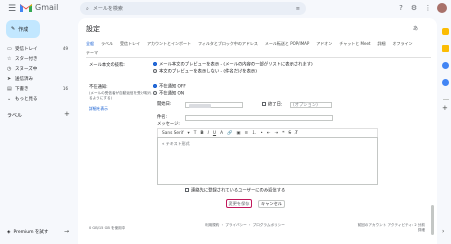 The height and width of the screenshot is (244, 451). I want to click on save-changes-button: 変更を保存, so click(239, 203).